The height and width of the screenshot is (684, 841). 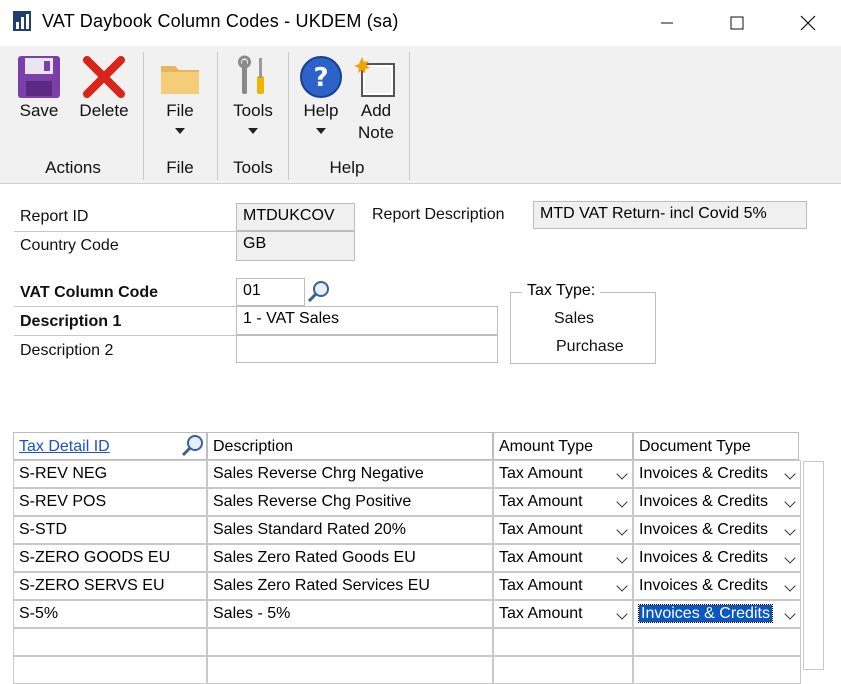 What do you see at coordinates (350, 502) in the screenshot?
I see `table-row-2-description: Sales Reverse Chg Positive` at bounding box center [350, 502].